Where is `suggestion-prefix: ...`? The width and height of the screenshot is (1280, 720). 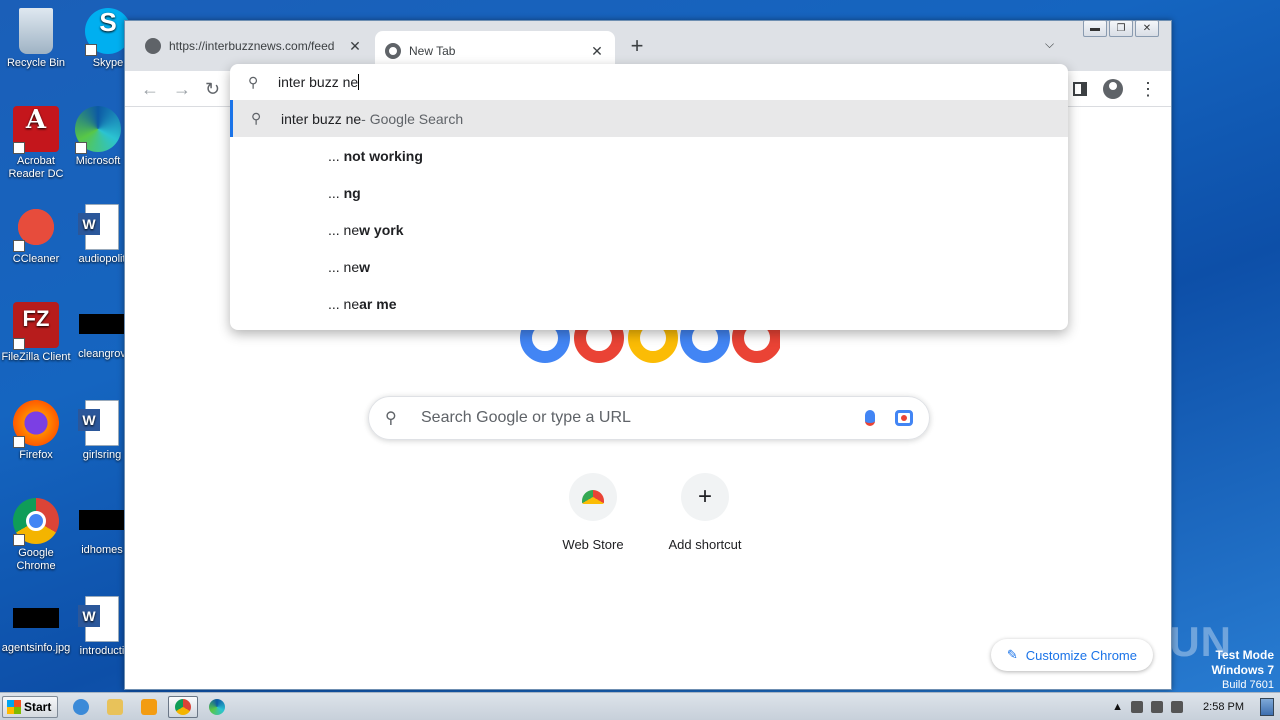 suggestion-prefix: ... is located at coordinates (336, 192).